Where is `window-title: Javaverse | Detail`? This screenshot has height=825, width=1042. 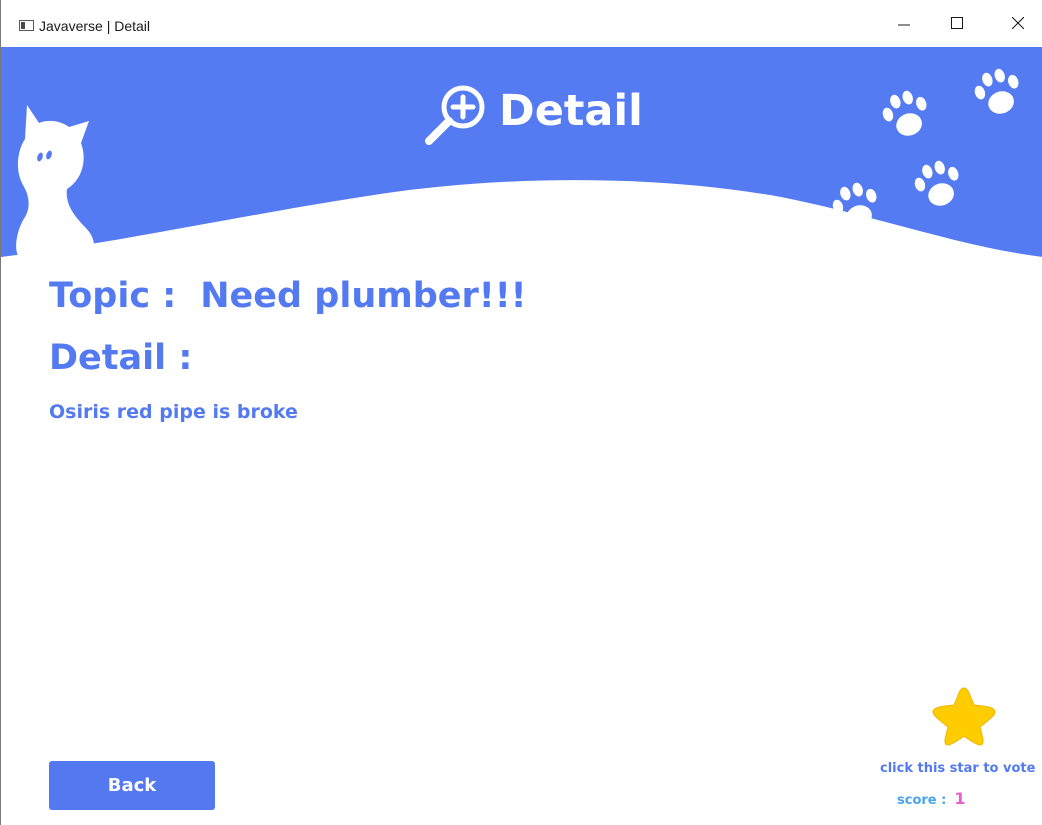 window-title: Javaverse | Detail is located at coordinates (95, 26).